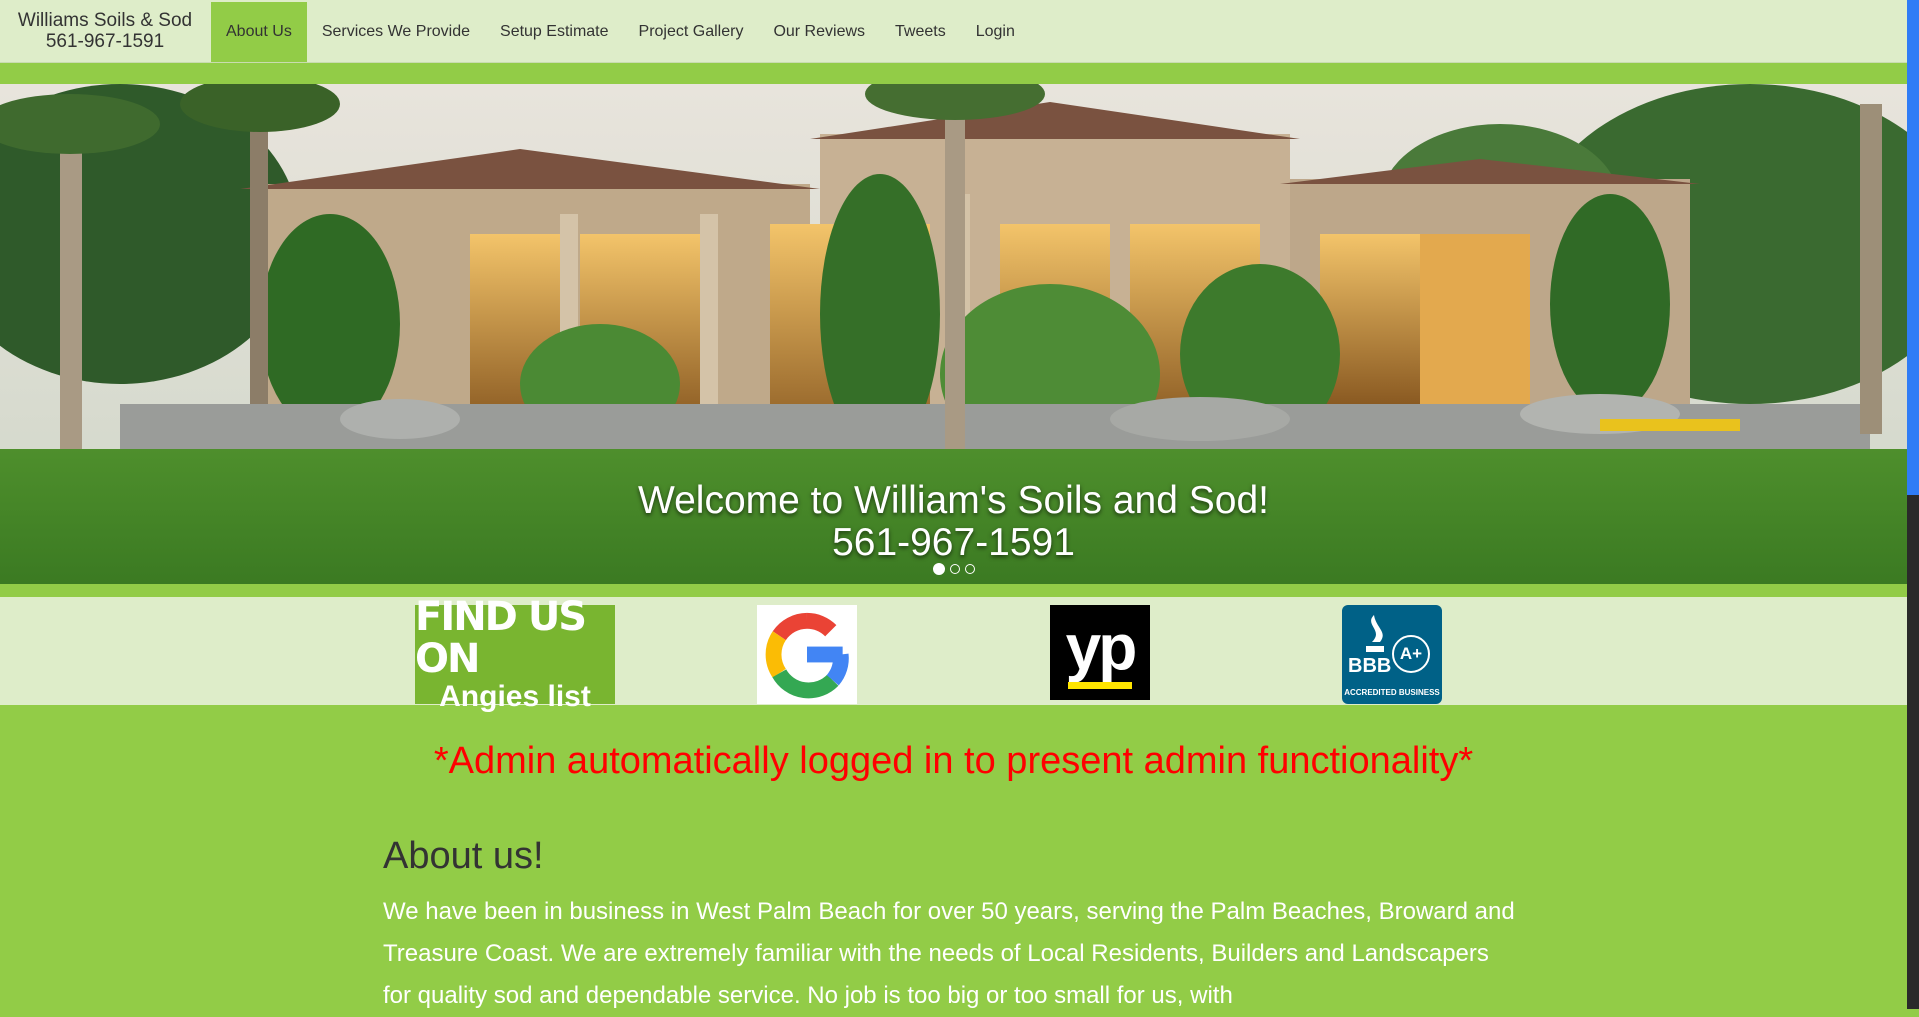 The height and width of the screenshot is (1017, 1919). I want to click on about-heading: About us!, so click(463, 856).